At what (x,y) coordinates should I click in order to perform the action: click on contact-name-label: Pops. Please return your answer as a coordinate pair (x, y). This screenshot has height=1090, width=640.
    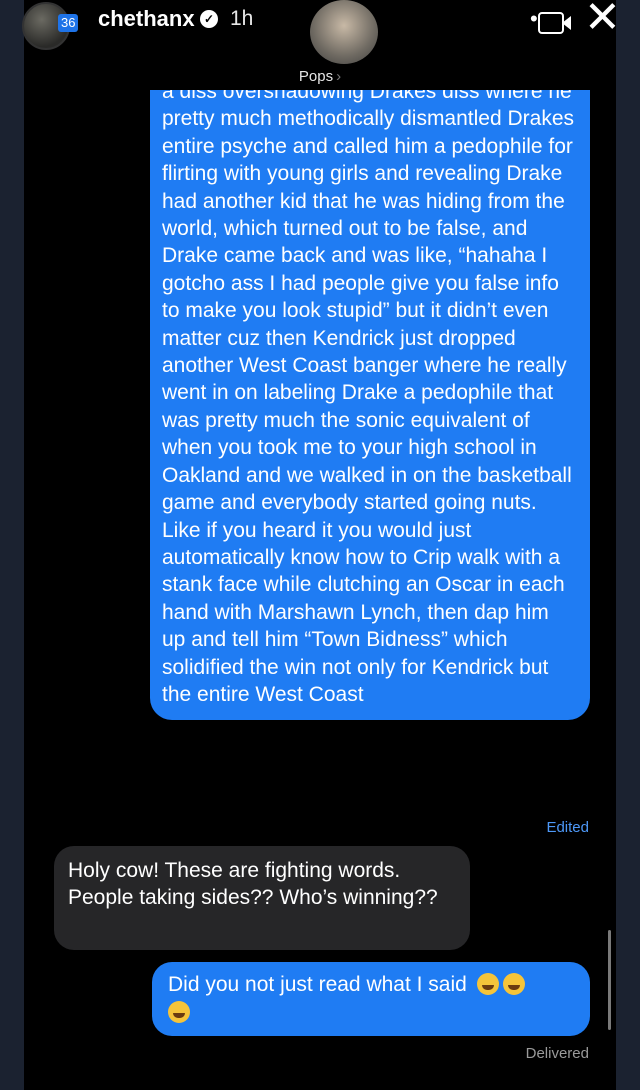
    Looking at the image, I should click on (316, 76).